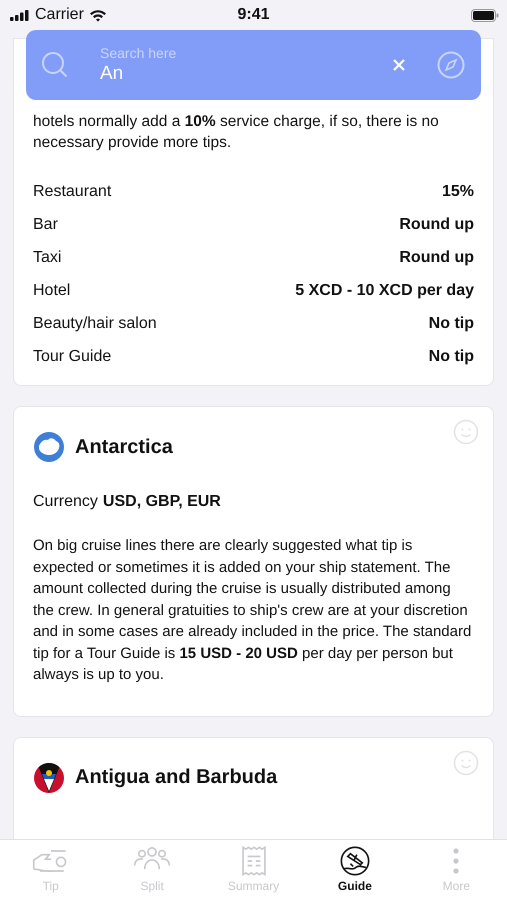  I want to click on close-icon, so click(399, 65).